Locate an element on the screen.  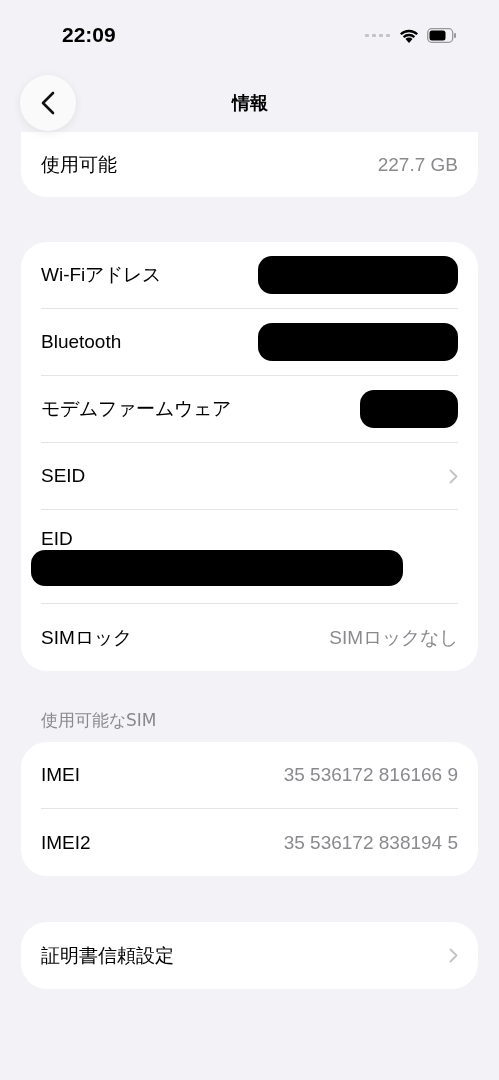
wifi-icon is located at coordinates (409, 35).